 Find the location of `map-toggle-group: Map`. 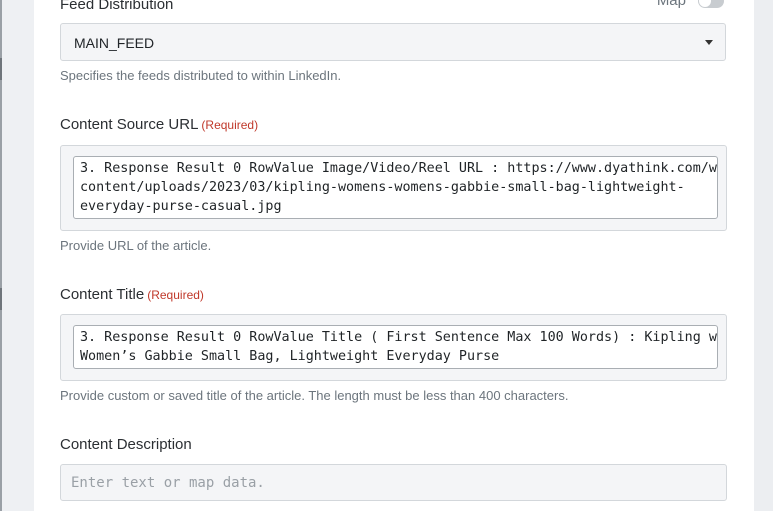

map-toggle-group: Map is located at coordinates (690, 4).